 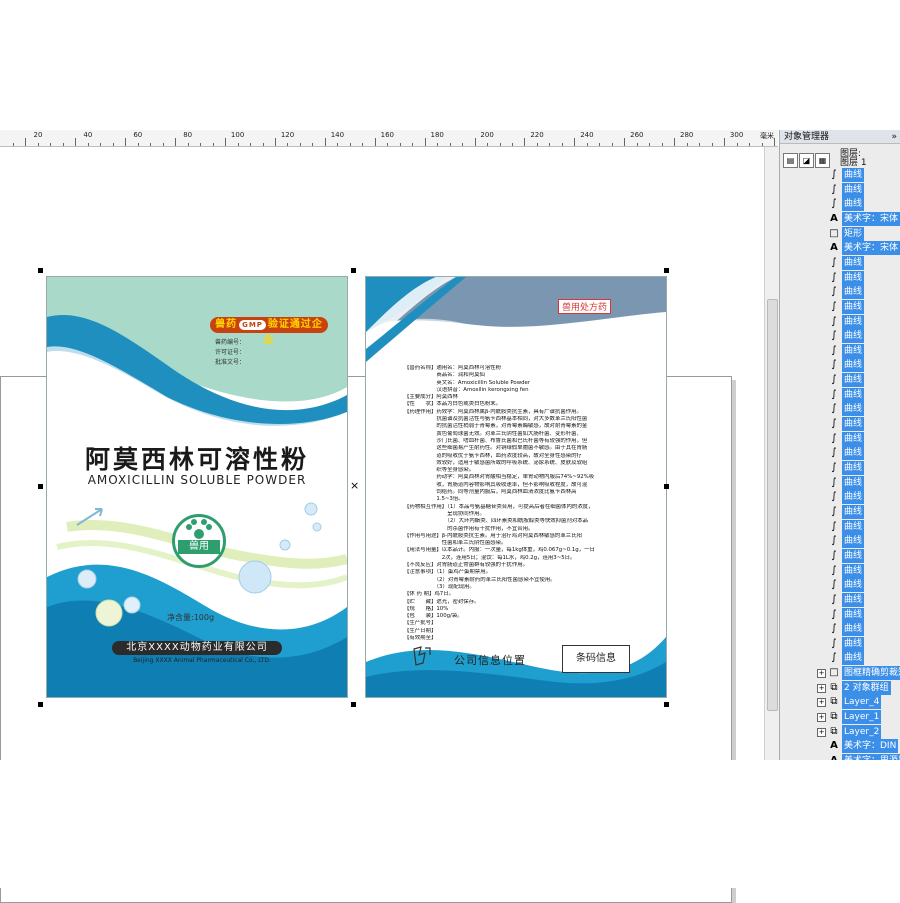 I want to click on selection-handle-mr, so click(x=666, y=486).